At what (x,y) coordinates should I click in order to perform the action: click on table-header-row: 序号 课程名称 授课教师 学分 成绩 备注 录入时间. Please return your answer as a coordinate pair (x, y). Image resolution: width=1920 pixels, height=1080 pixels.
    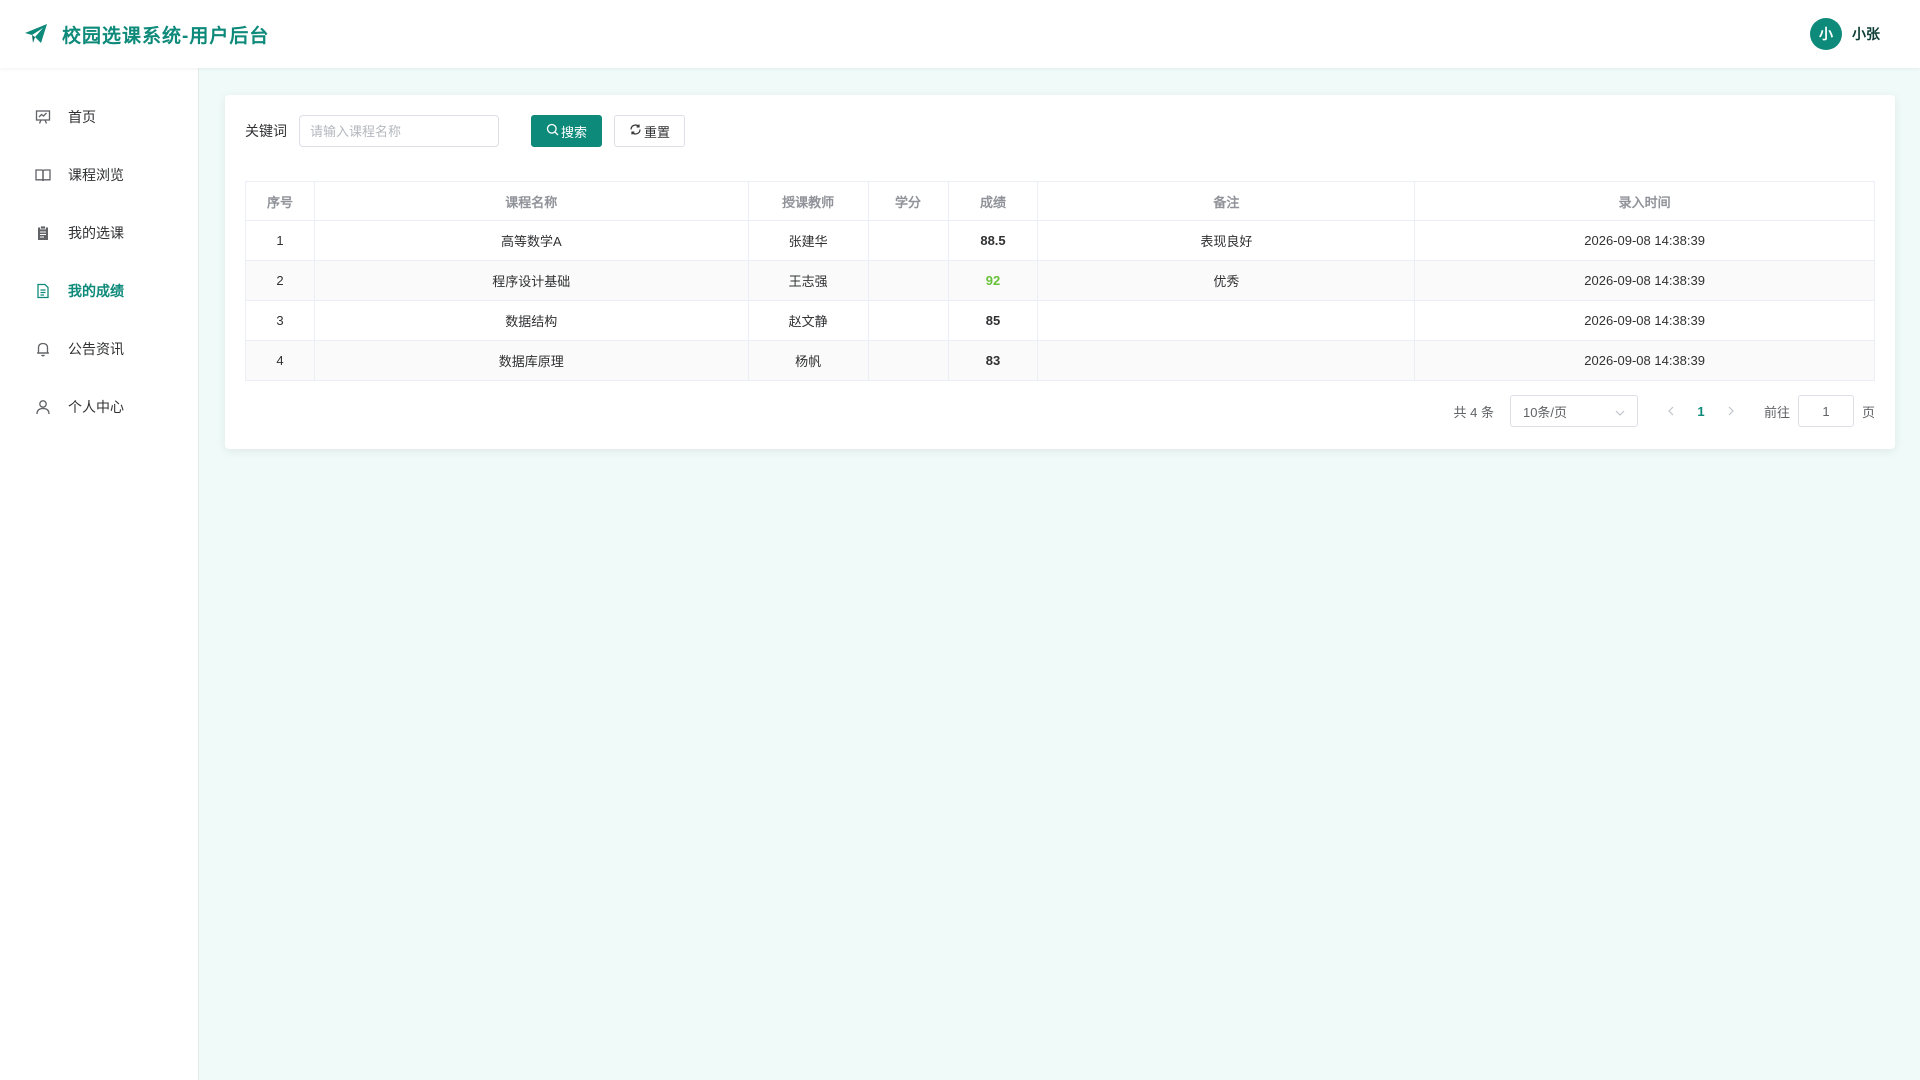
    Looking at the image, I should click on (1060, 201).